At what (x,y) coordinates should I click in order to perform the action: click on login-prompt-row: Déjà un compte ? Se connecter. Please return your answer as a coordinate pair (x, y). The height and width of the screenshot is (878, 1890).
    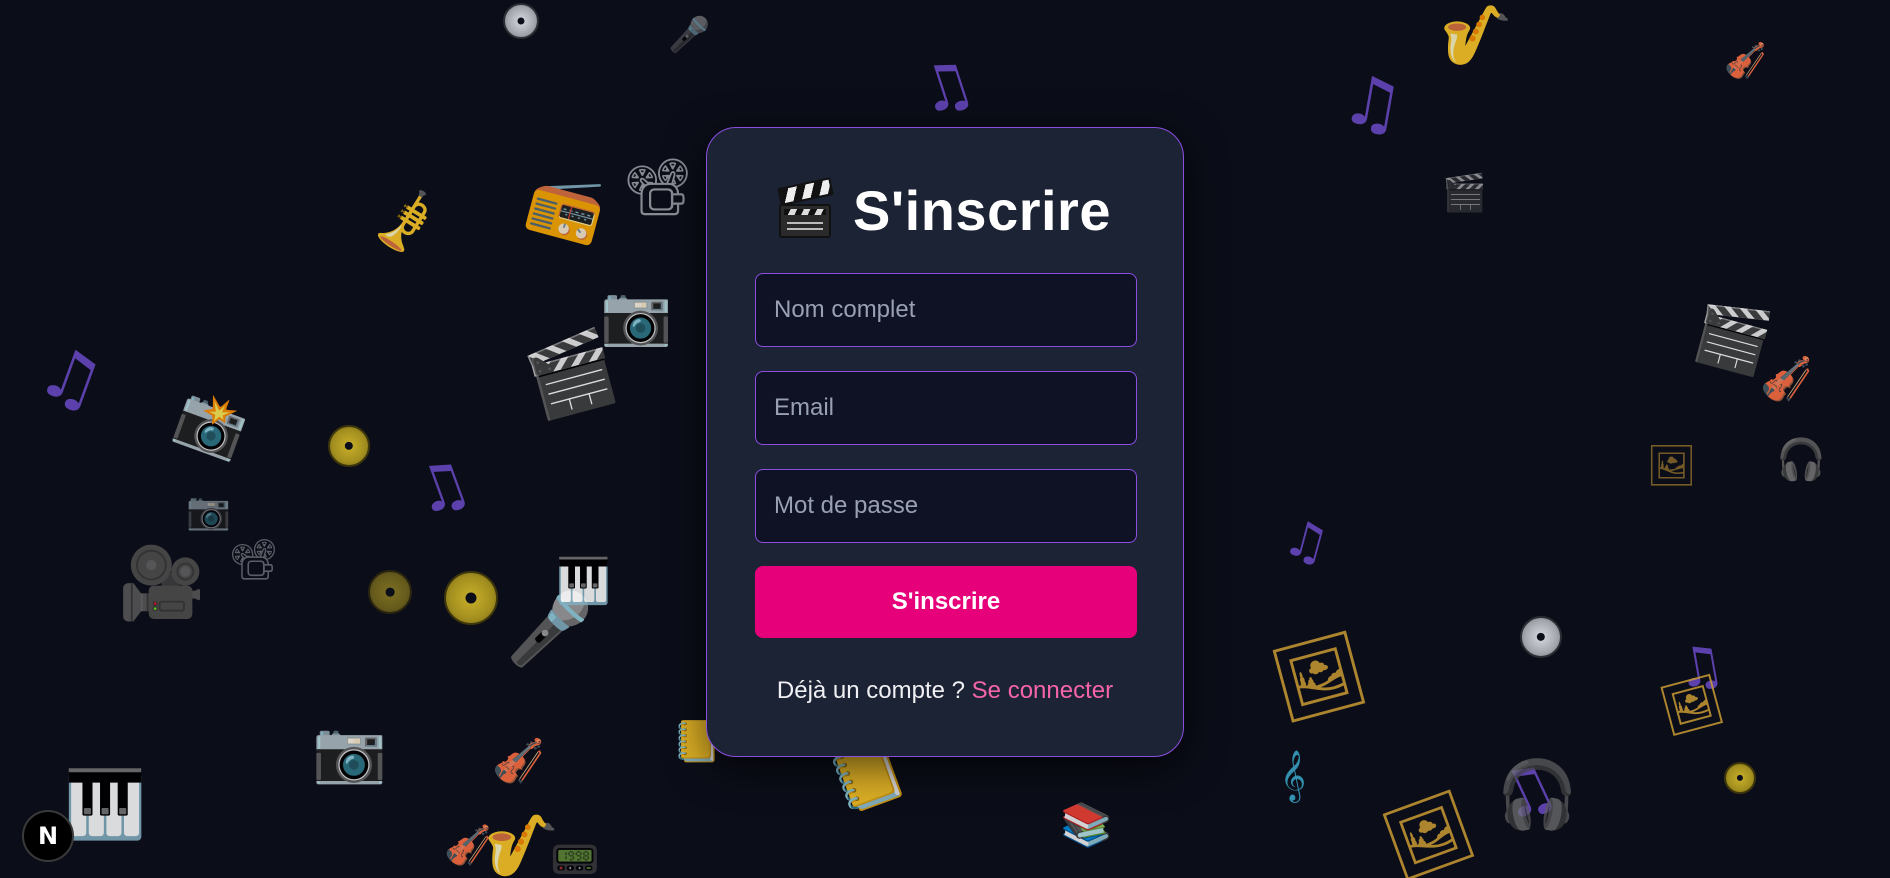
    Looking at the image, I should click on (945, 691).